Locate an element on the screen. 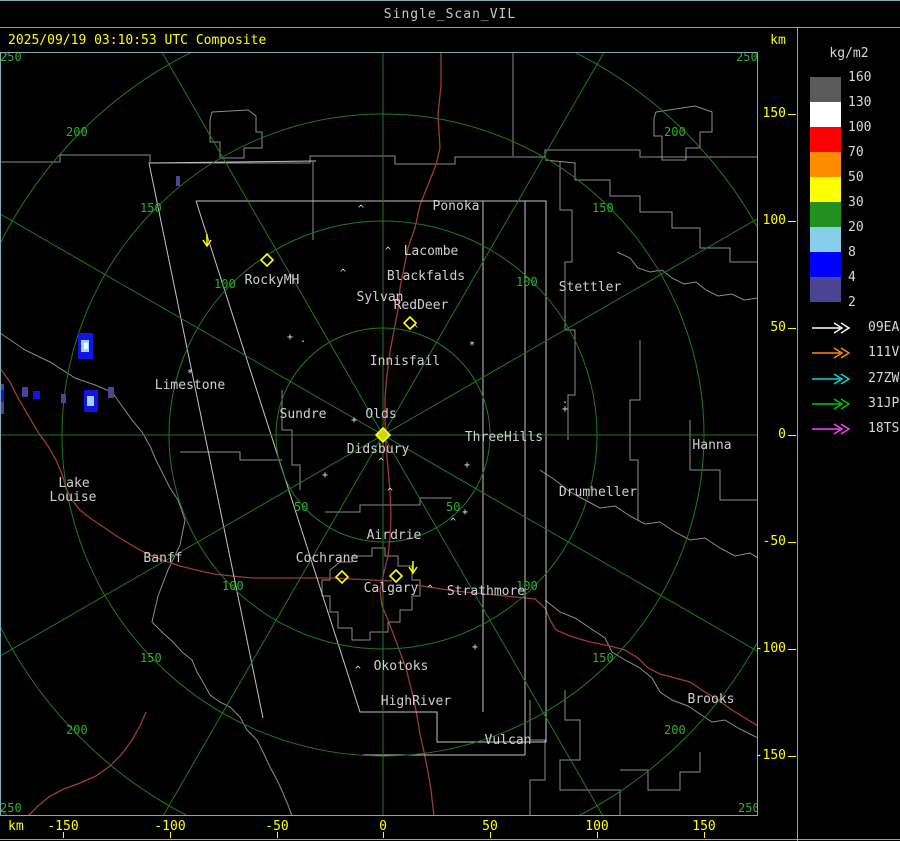 The image size is (900, 841). city-label: Louise is located at coordinates (73, 497).